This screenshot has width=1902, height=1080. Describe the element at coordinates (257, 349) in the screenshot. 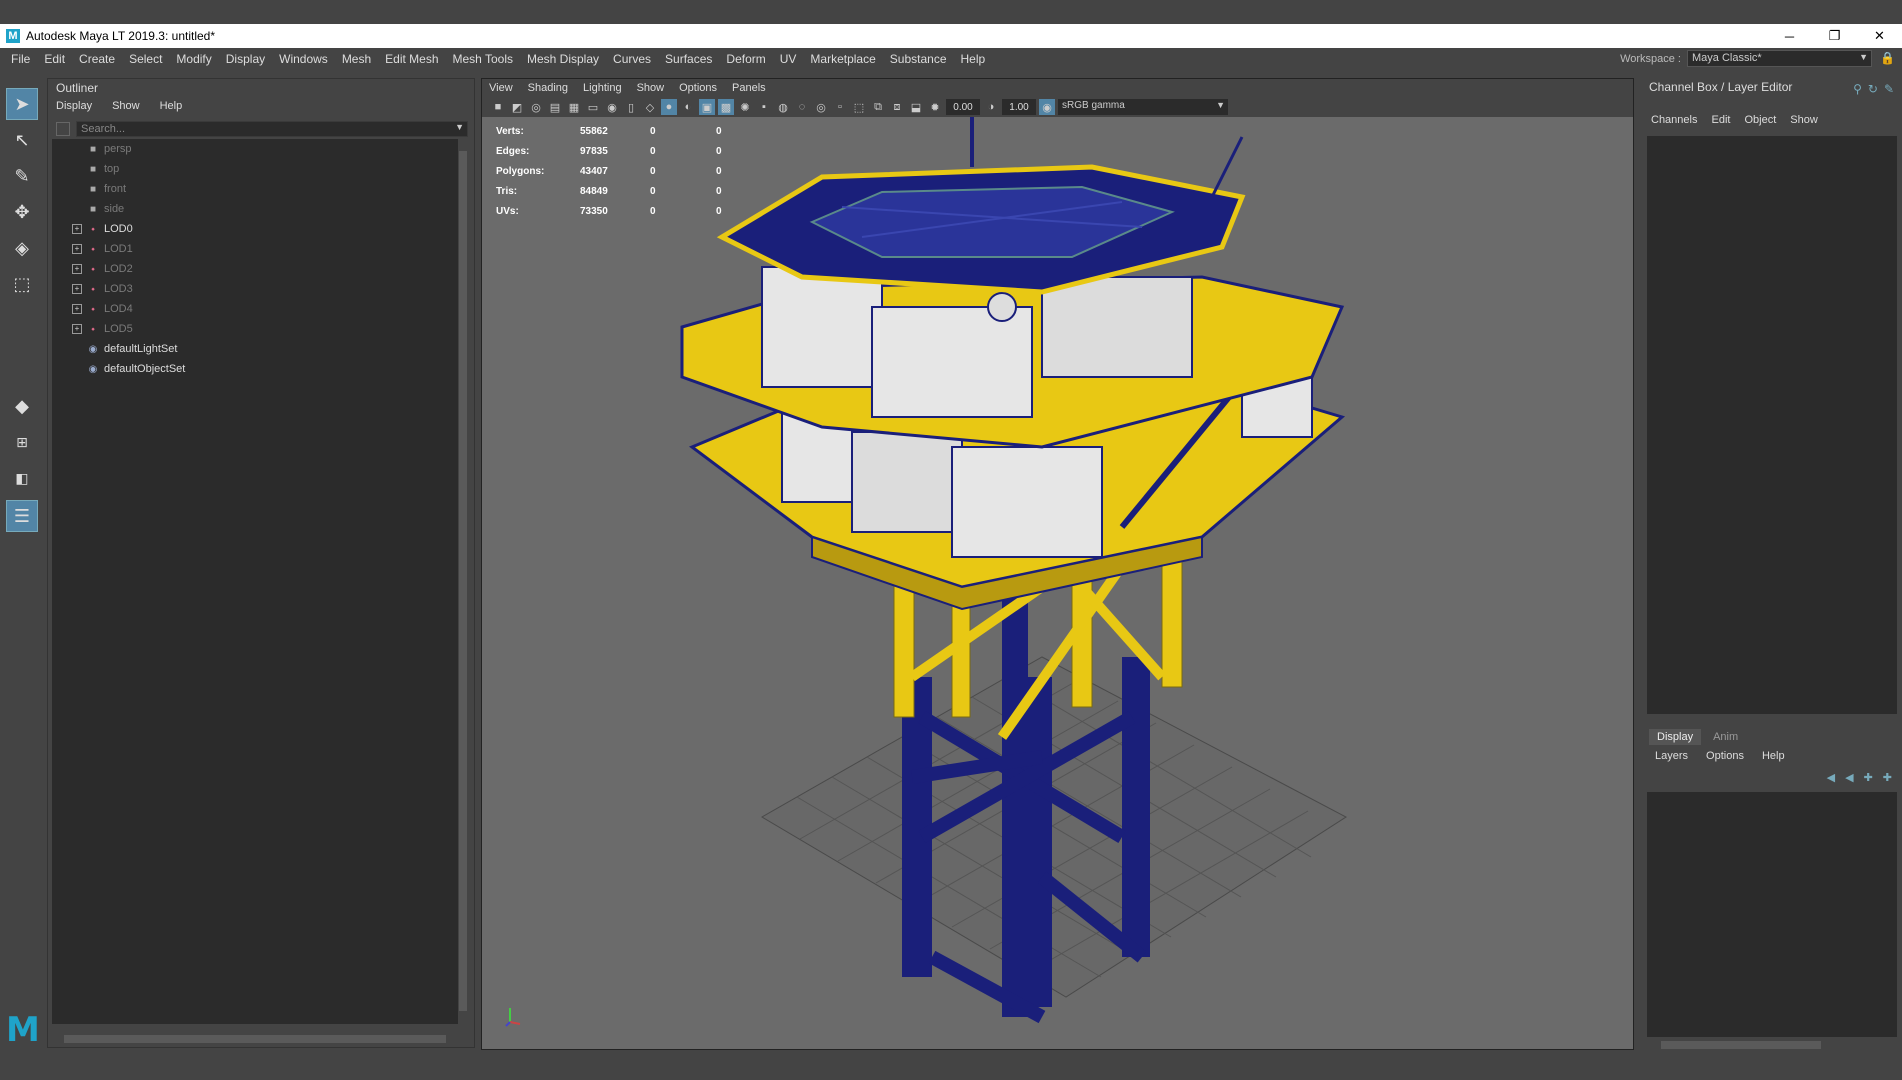

I see `outliner-item-defaultlightset: ◉ defaultLightSet` at that location.